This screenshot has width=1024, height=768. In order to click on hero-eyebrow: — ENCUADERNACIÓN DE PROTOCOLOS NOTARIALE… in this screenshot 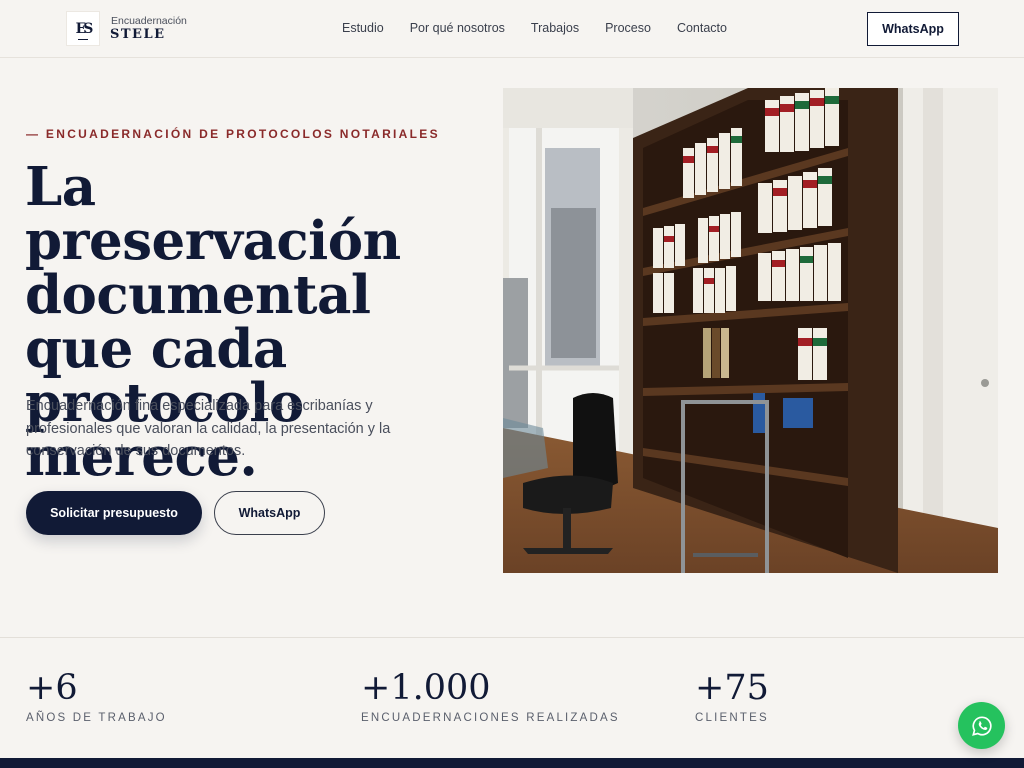, I will do `click(233, 134)`.